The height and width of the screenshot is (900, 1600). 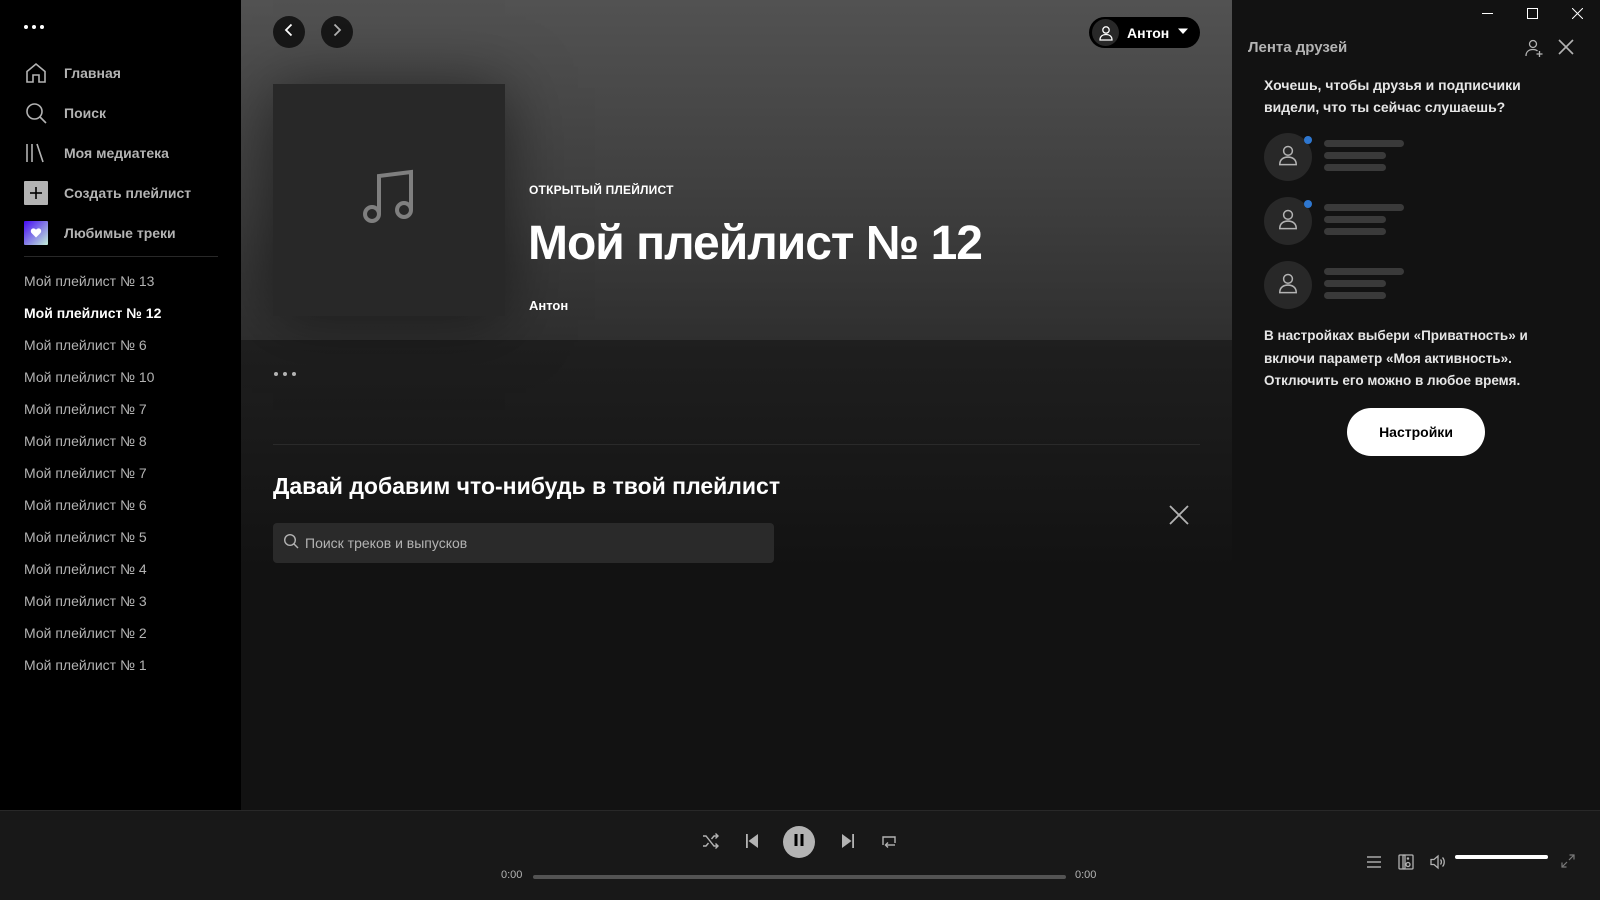 What do you see at coordinates (116, 153) in the screenshot?
I see `sidebar-item-label: Моя медиатека` at bounding box center [116, 153].